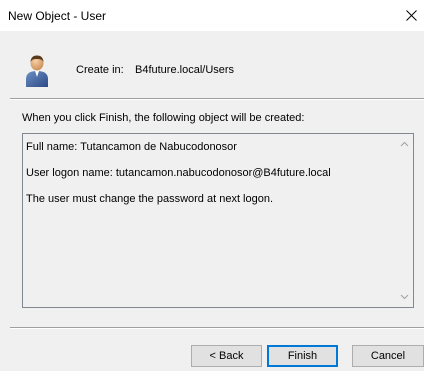  I want to click on close-icon, so click(411, 15).